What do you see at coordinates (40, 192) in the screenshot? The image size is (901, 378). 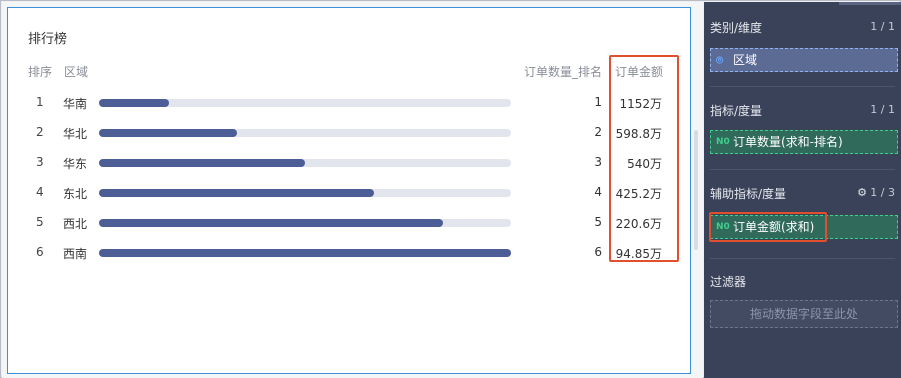 I see `row-rank: 4` at bounding box center [40, 192].